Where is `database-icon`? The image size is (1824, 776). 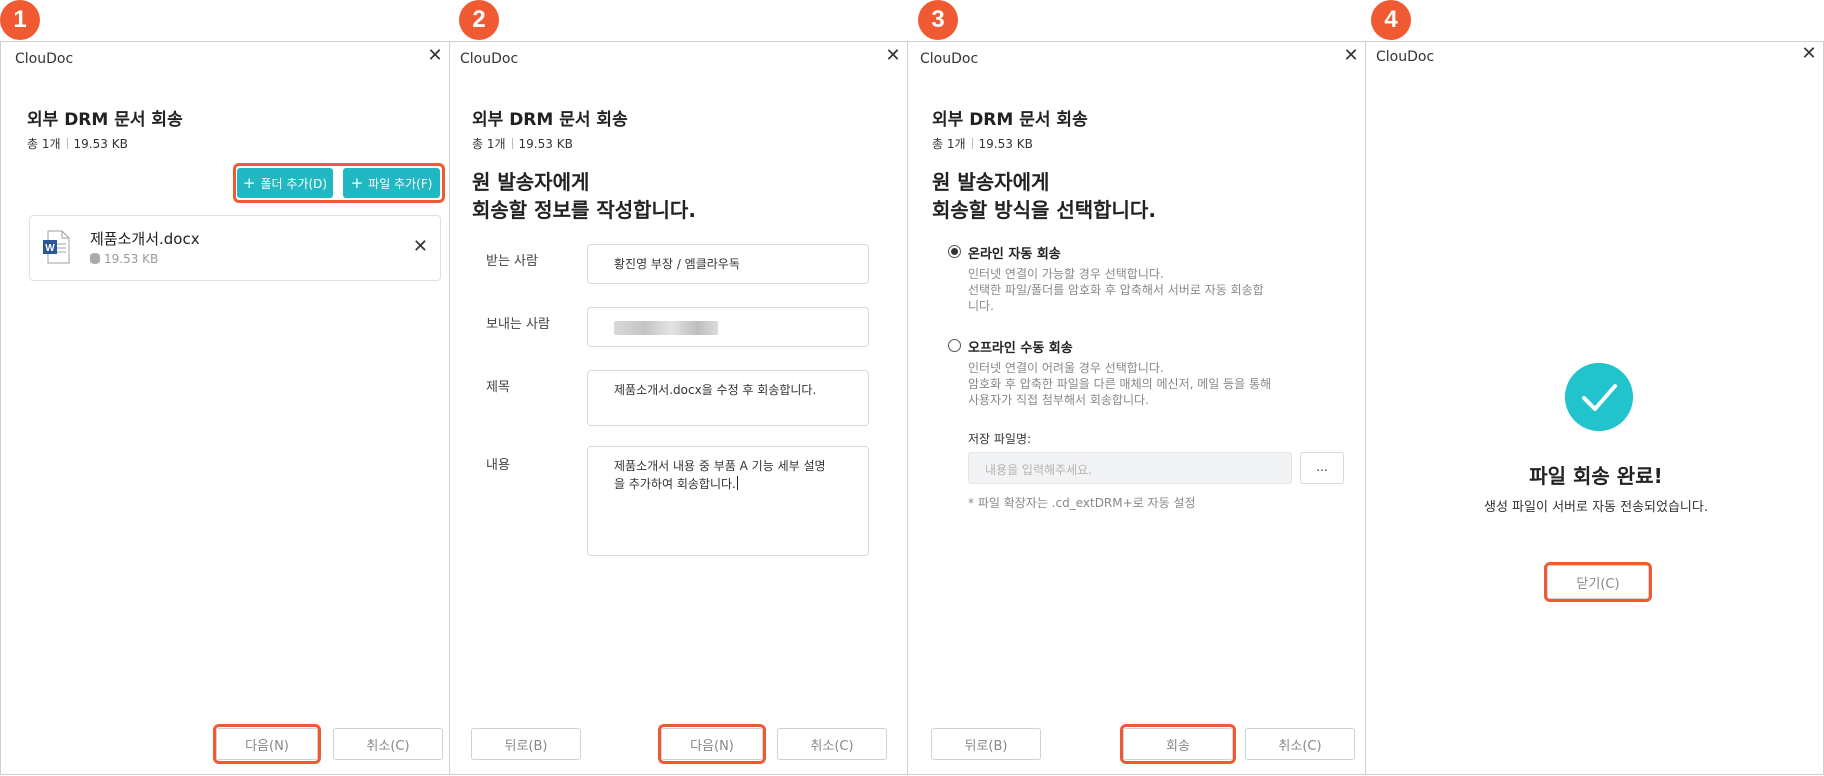
database-icon is located at coordinates (95, 258).